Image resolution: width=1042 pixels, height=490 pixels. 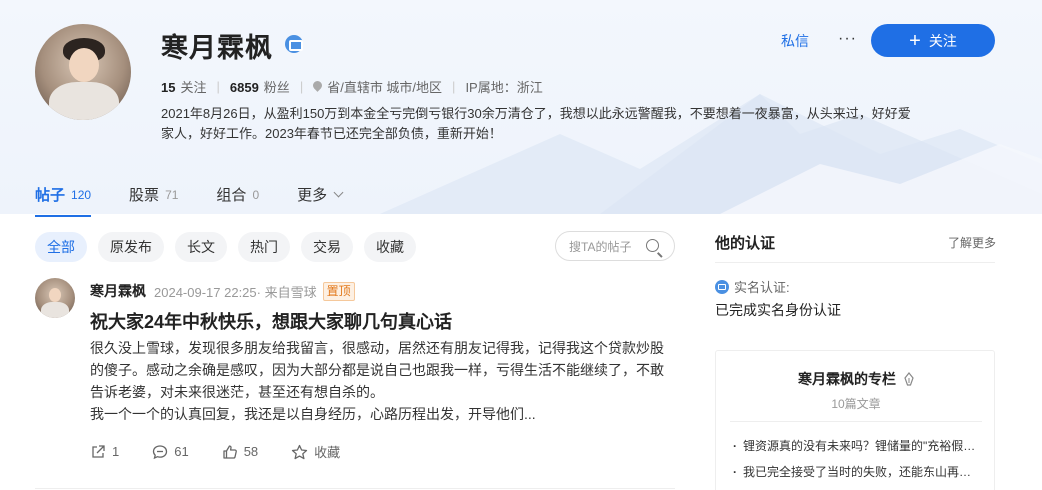 I want to click on filter-favorites: 收藏, so click(x=390, y=247).